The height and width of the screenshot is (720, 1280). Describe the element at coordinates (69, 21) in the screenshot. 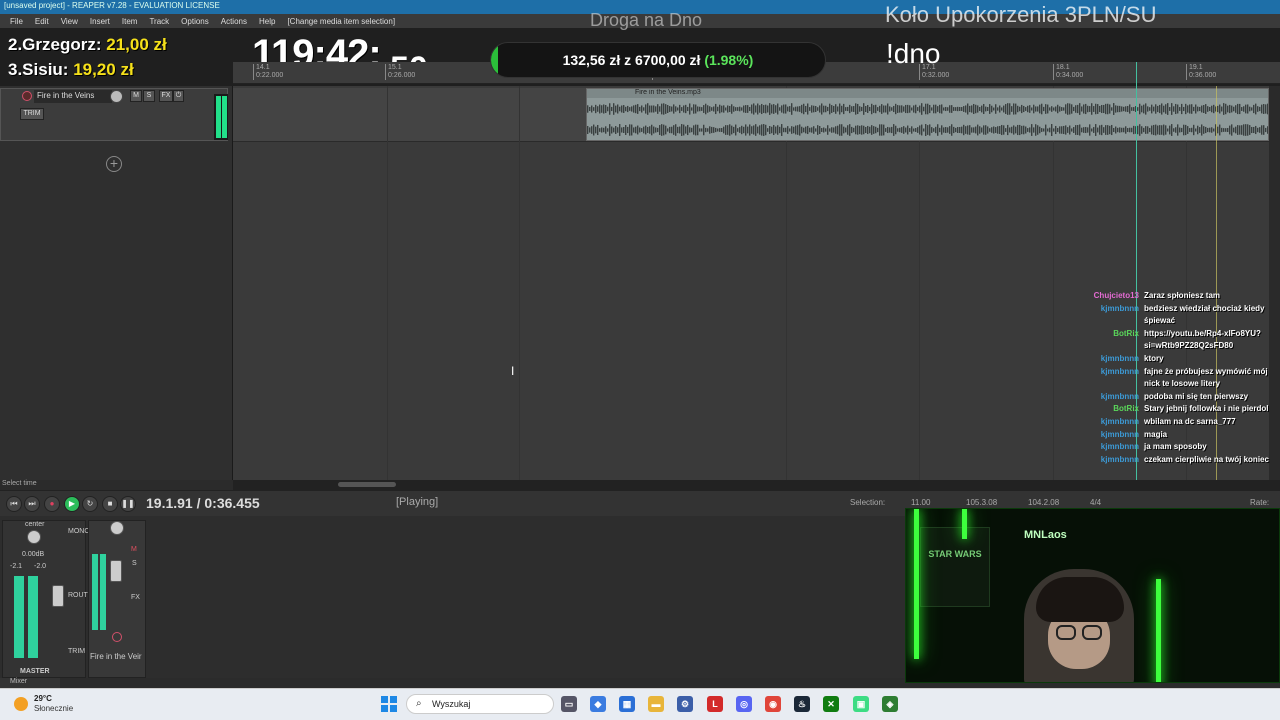

I see `menu-view: View` at that location.